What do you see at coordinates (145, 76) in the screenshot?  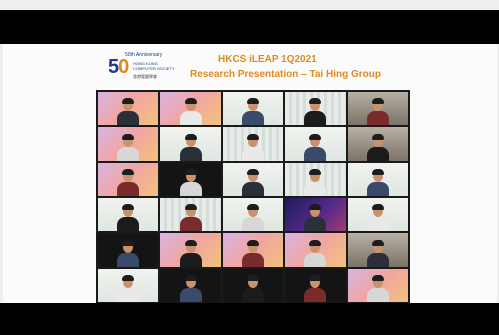 I see `logo-org-chinese: 香港電腦學會` at bounding box center [145, 76].